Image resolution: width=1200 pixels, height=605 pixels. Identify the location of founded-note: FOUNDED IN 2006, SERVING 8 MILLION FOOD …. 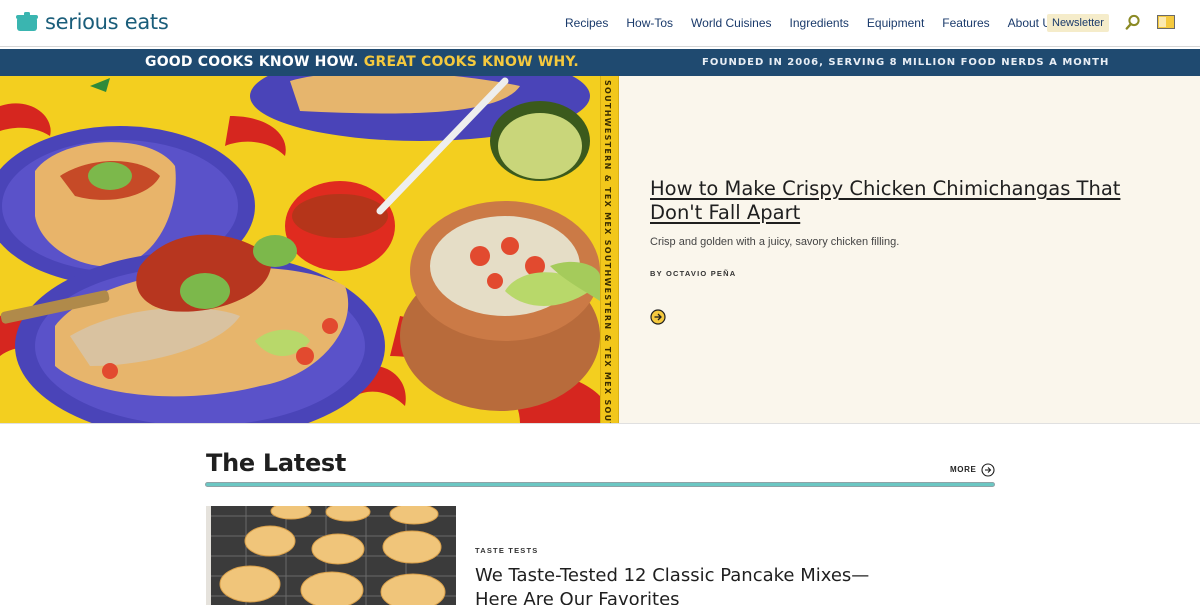
(906, 62).